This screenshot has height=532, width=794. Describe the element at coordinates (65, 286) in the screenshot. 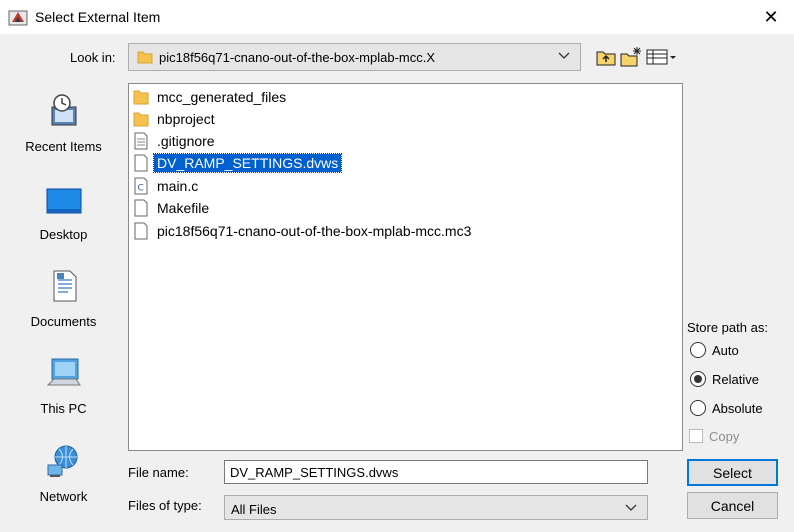

I see `documents-icon` at that location.